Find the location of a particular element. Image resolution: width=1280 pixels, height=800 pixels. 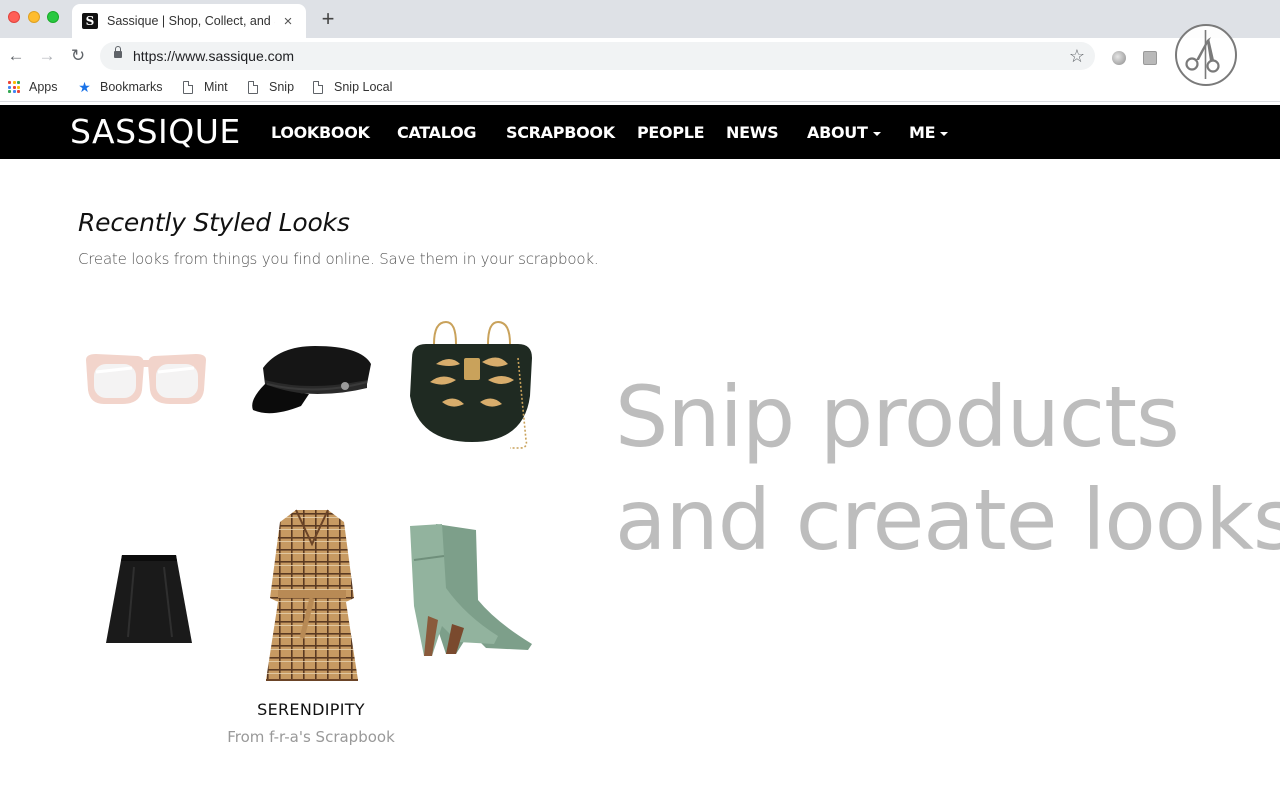

snip-scissors-icon is located at coordinates (1206, 55).